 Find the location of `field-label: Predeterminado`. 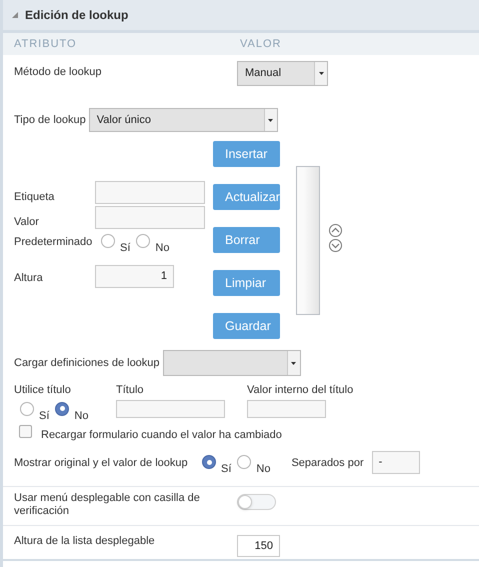

field-label: Predeterminado is located at coordinates (54, 242).